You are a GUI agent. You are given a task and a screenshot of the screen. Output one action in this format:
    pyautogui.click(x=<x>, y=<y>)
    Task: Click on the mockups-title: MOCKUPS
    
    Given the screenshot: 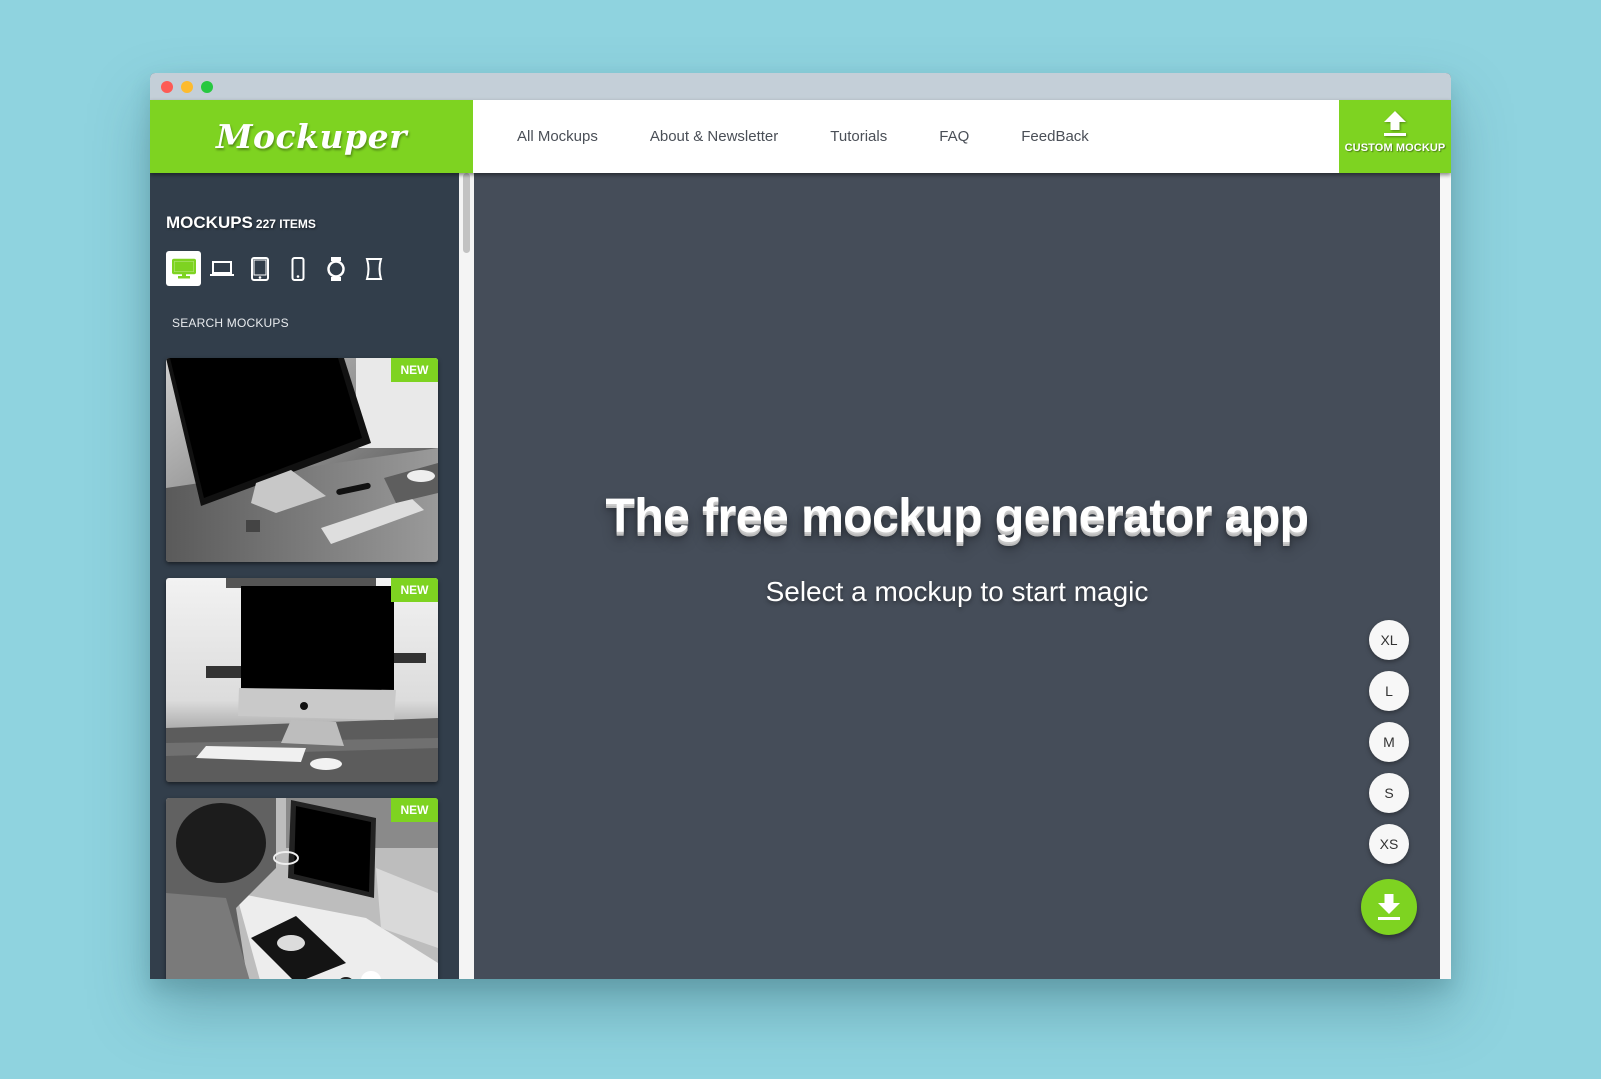 What is the action you would take?
    pyautogui.click(x=209, y=222)
    